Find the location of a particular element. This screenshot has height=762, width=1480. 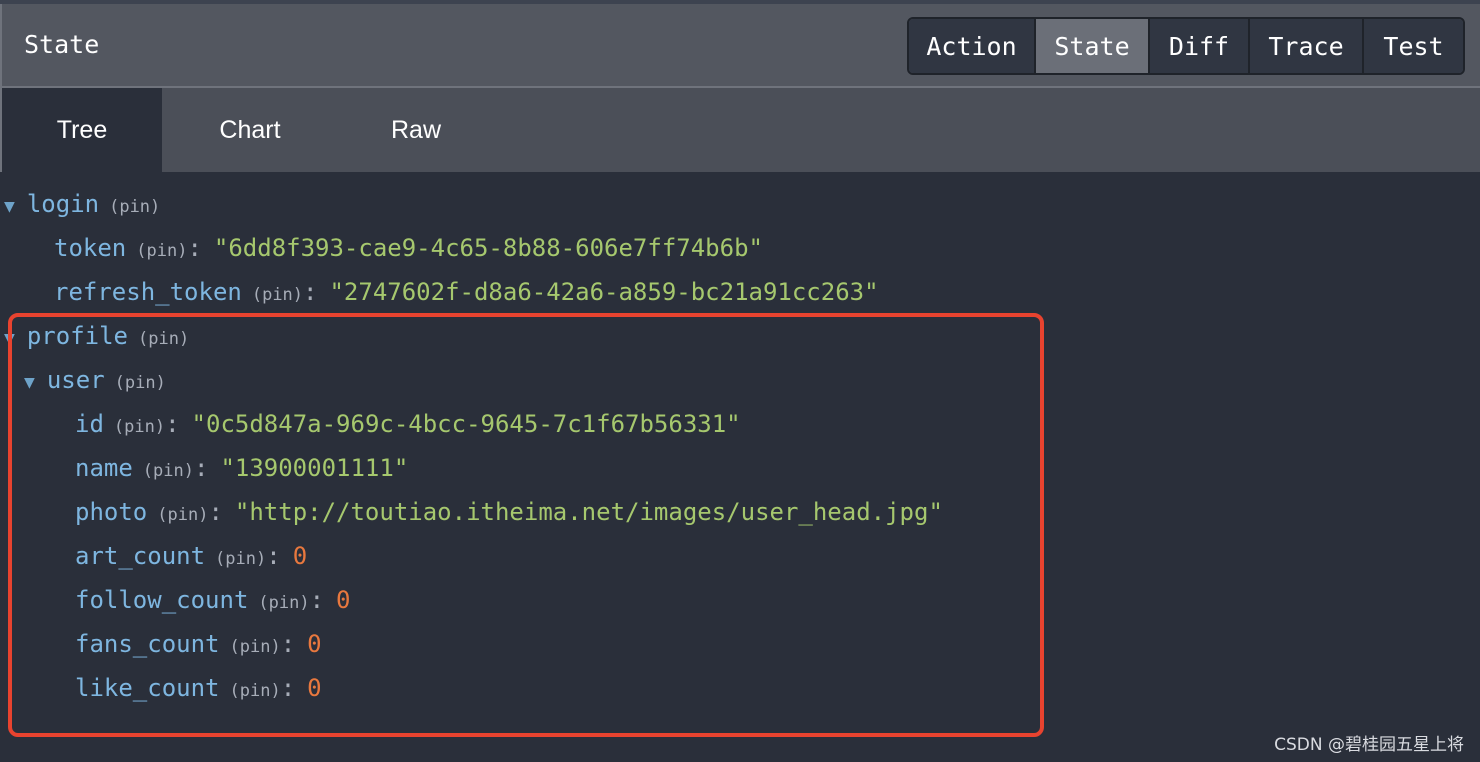

action-button: Action is located at coordinates (972, 46).